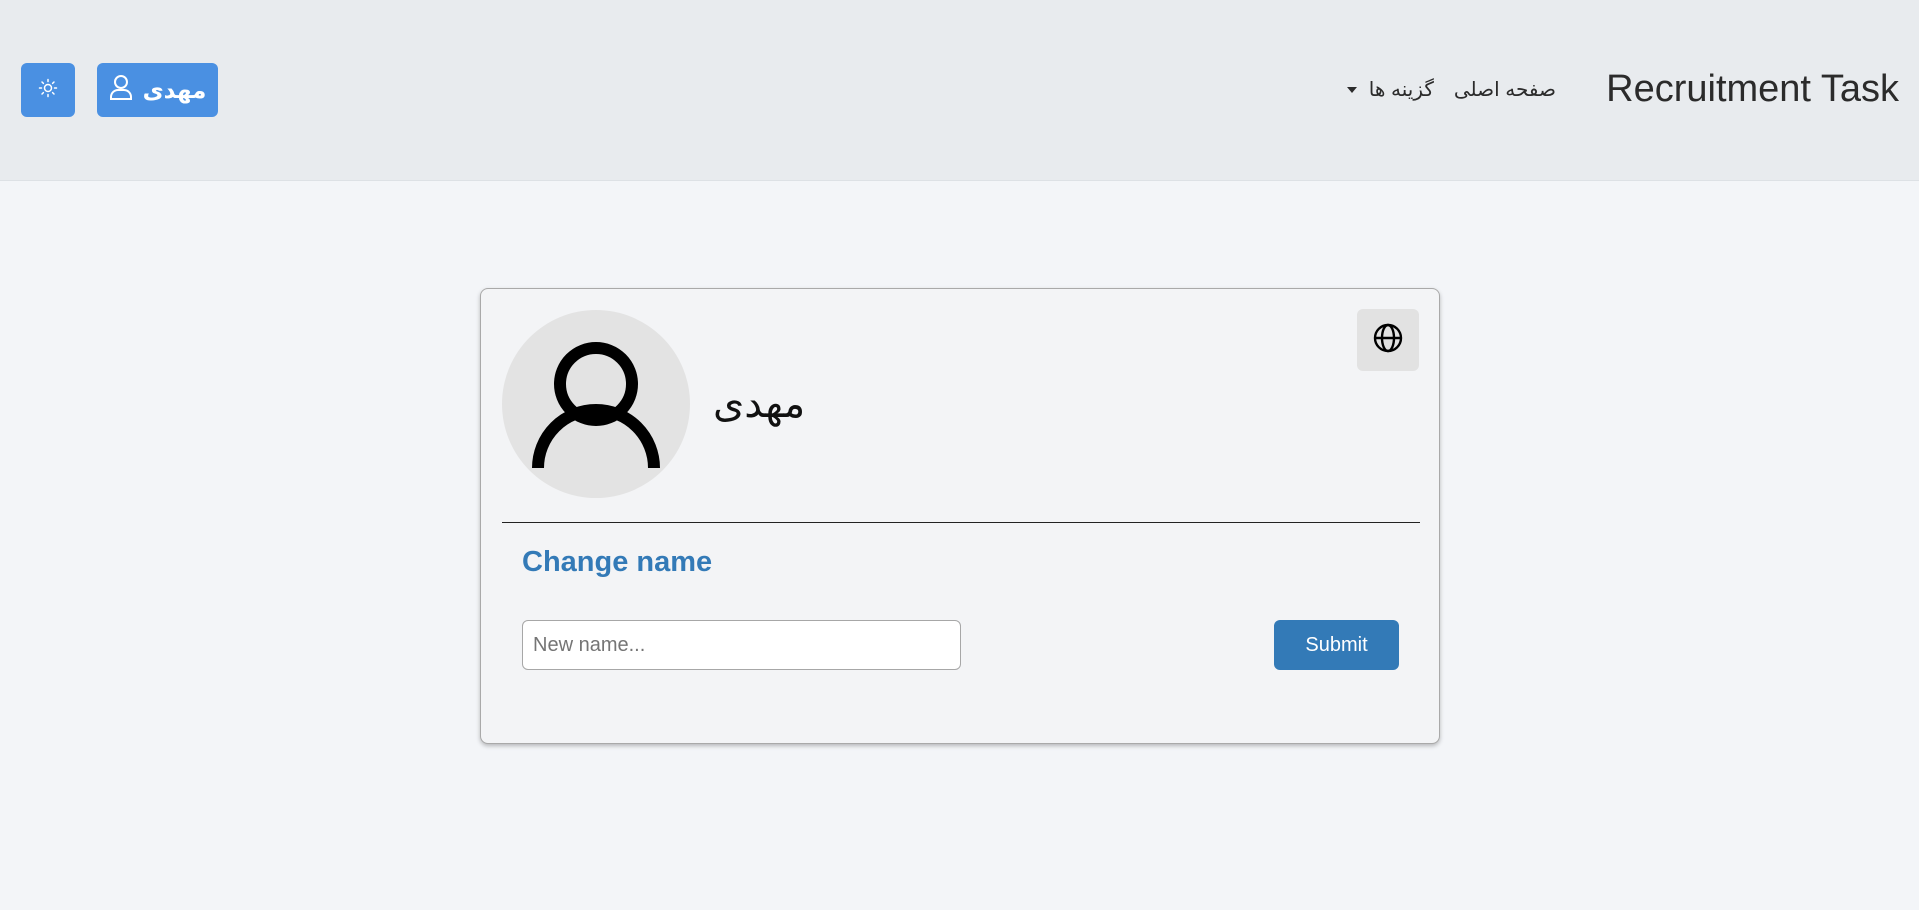  I want to click on nav-dropdown-options: گزینه ها, so click(1390, 90).